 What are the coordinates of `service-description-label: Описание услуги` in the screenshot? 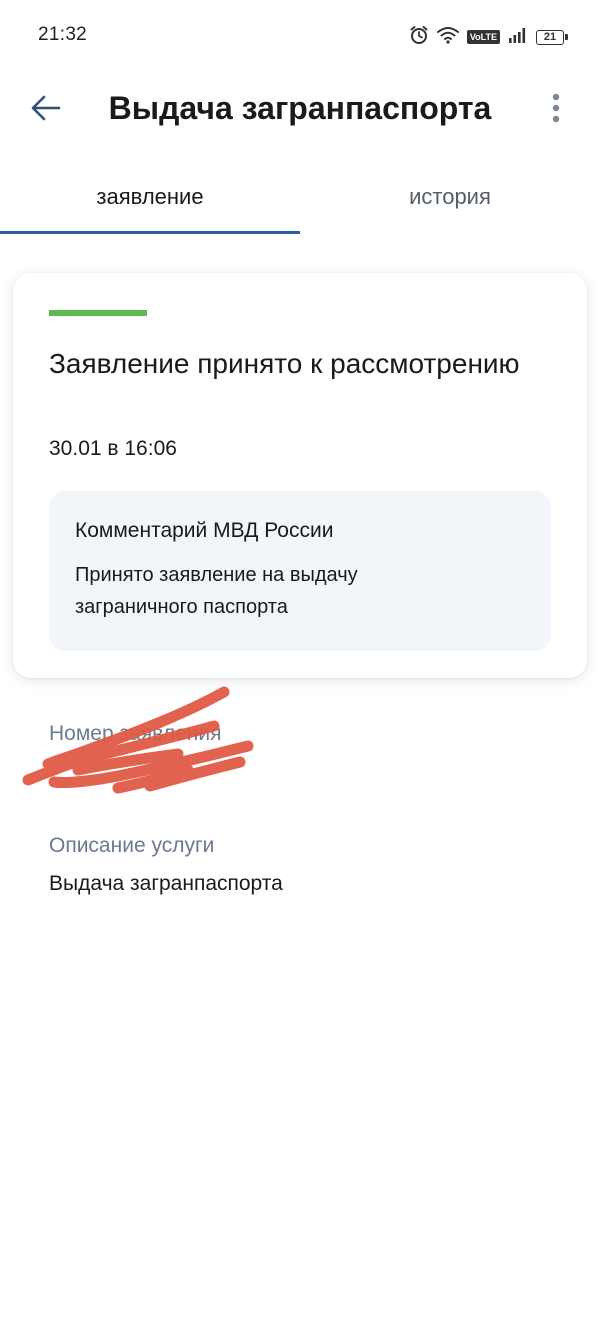 It's located at (132, 845).